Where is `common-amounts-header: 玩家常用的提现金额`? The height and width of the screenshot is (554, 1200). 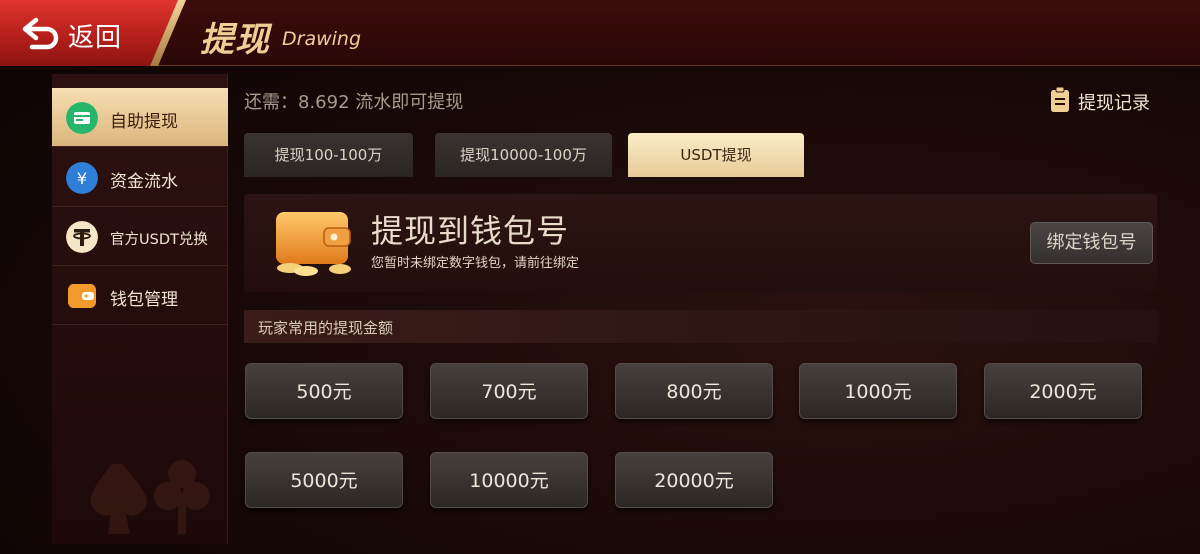 common-amounts-header: 玩家常用的提现金额 is located at coordinates (700, 326).